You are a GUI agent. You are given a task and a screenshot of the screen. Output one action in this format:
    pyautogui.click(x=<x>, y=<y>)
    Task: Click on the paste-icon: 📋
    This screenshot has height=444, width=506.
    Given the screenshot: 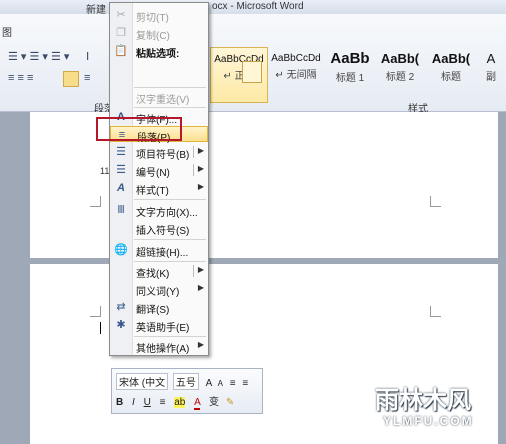 What is the action you would take?
    pyautogui.click(x=121, y=51)
    